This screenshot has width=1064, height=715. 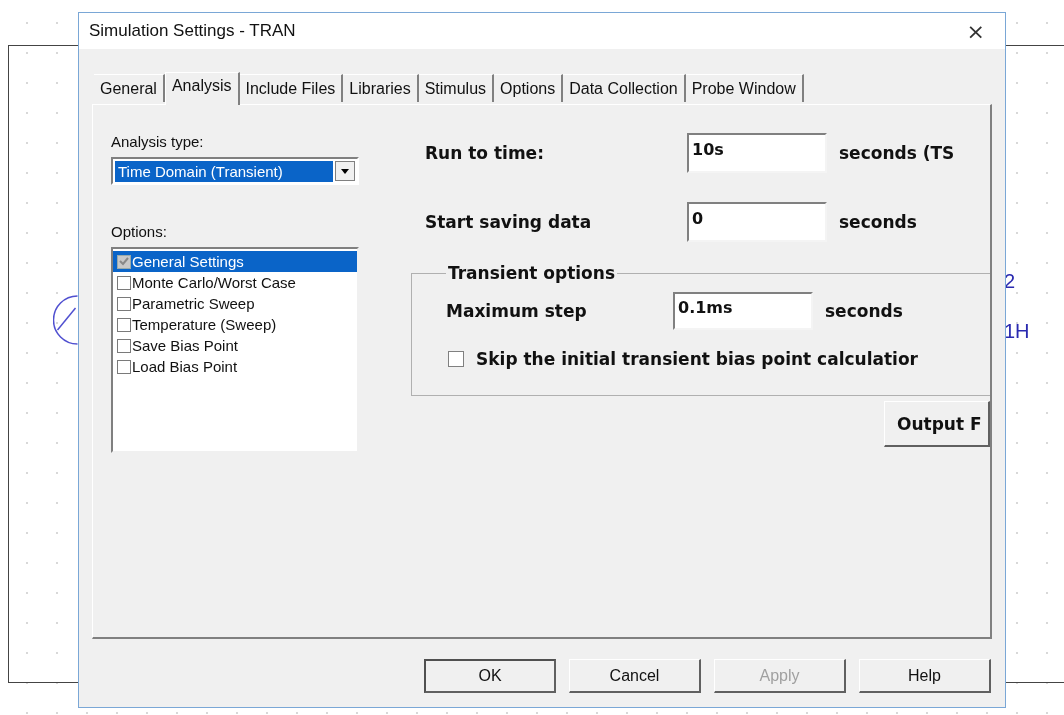 I want to click on options-list-item: Save Bias Point, so click(x=235, y=345).